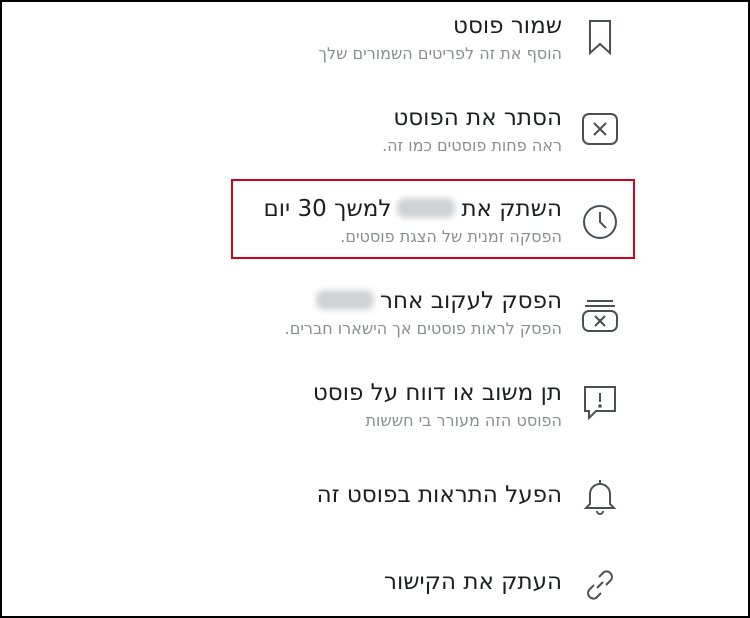 This screenshot has height=618, width=750. Describe the element at coordinates (423, 328) in the screenshot. I see `unfollow-subtitle: הפסק לראות פוסטים אך הישארו חברים.` at that location.